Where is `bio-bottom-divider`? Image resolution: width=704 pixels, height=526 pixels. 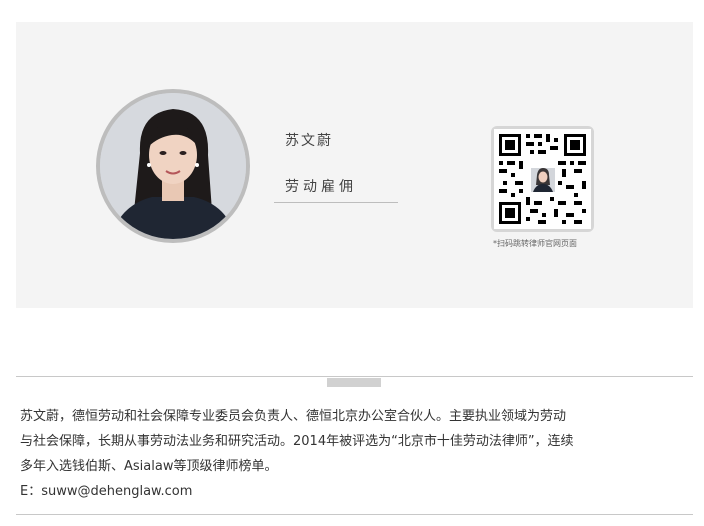
bio-bottom-divider is located at coordinates (354, 514).